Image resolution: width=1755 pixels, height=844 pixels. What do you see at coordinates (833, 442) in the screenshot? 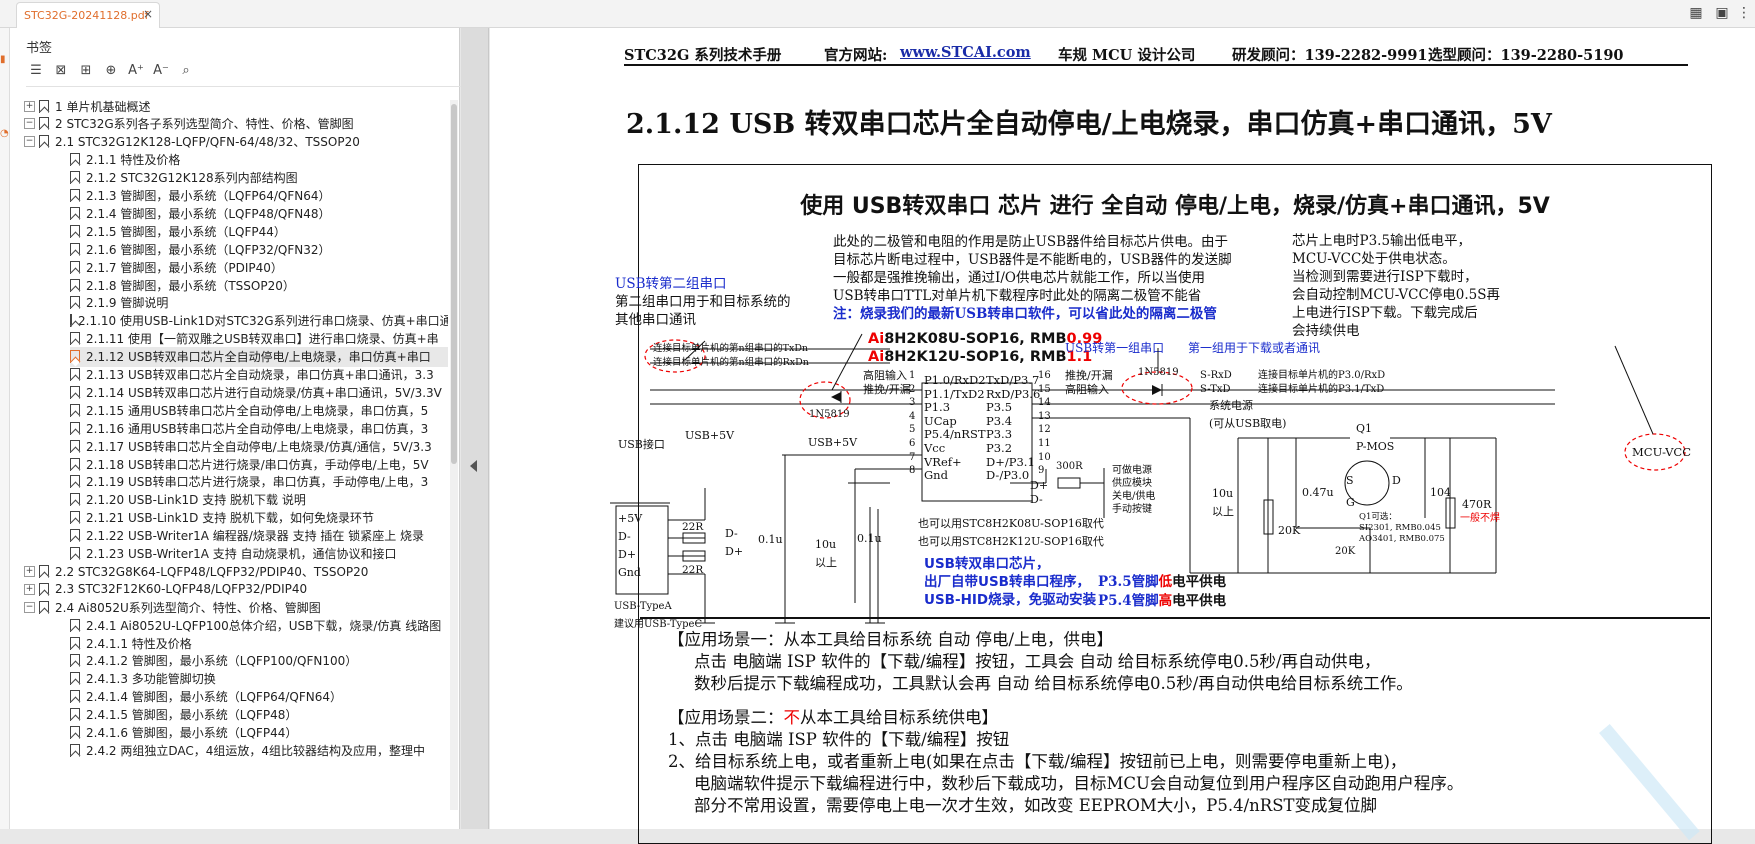
I see `usb5v-label2: USB+5V` at bounding box center [833, 442].